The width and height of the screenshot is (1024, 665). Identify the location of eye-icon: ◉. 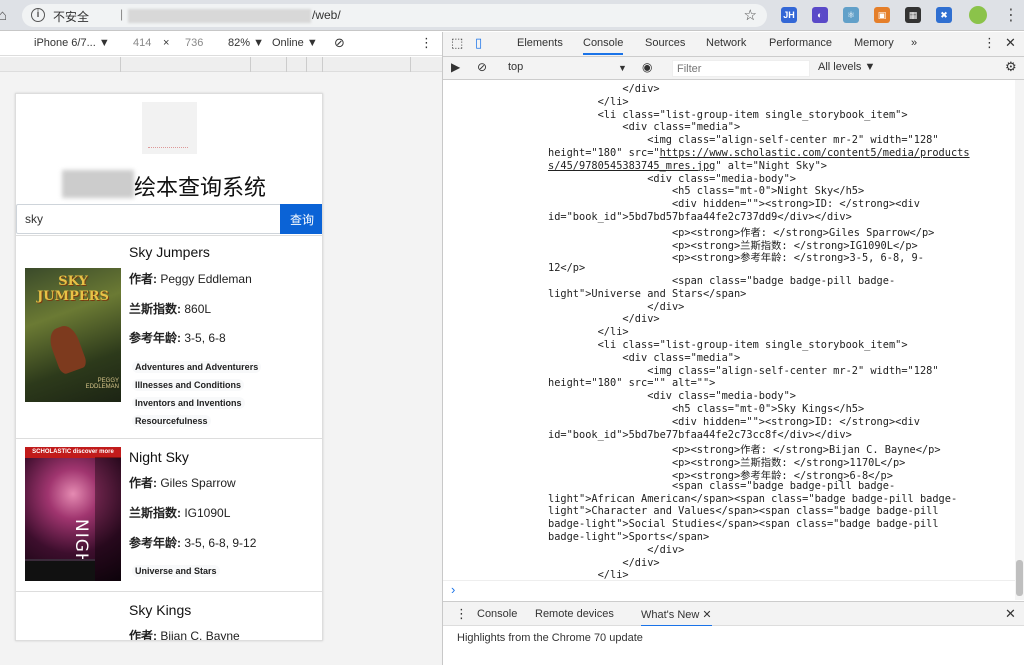
(647, 67).